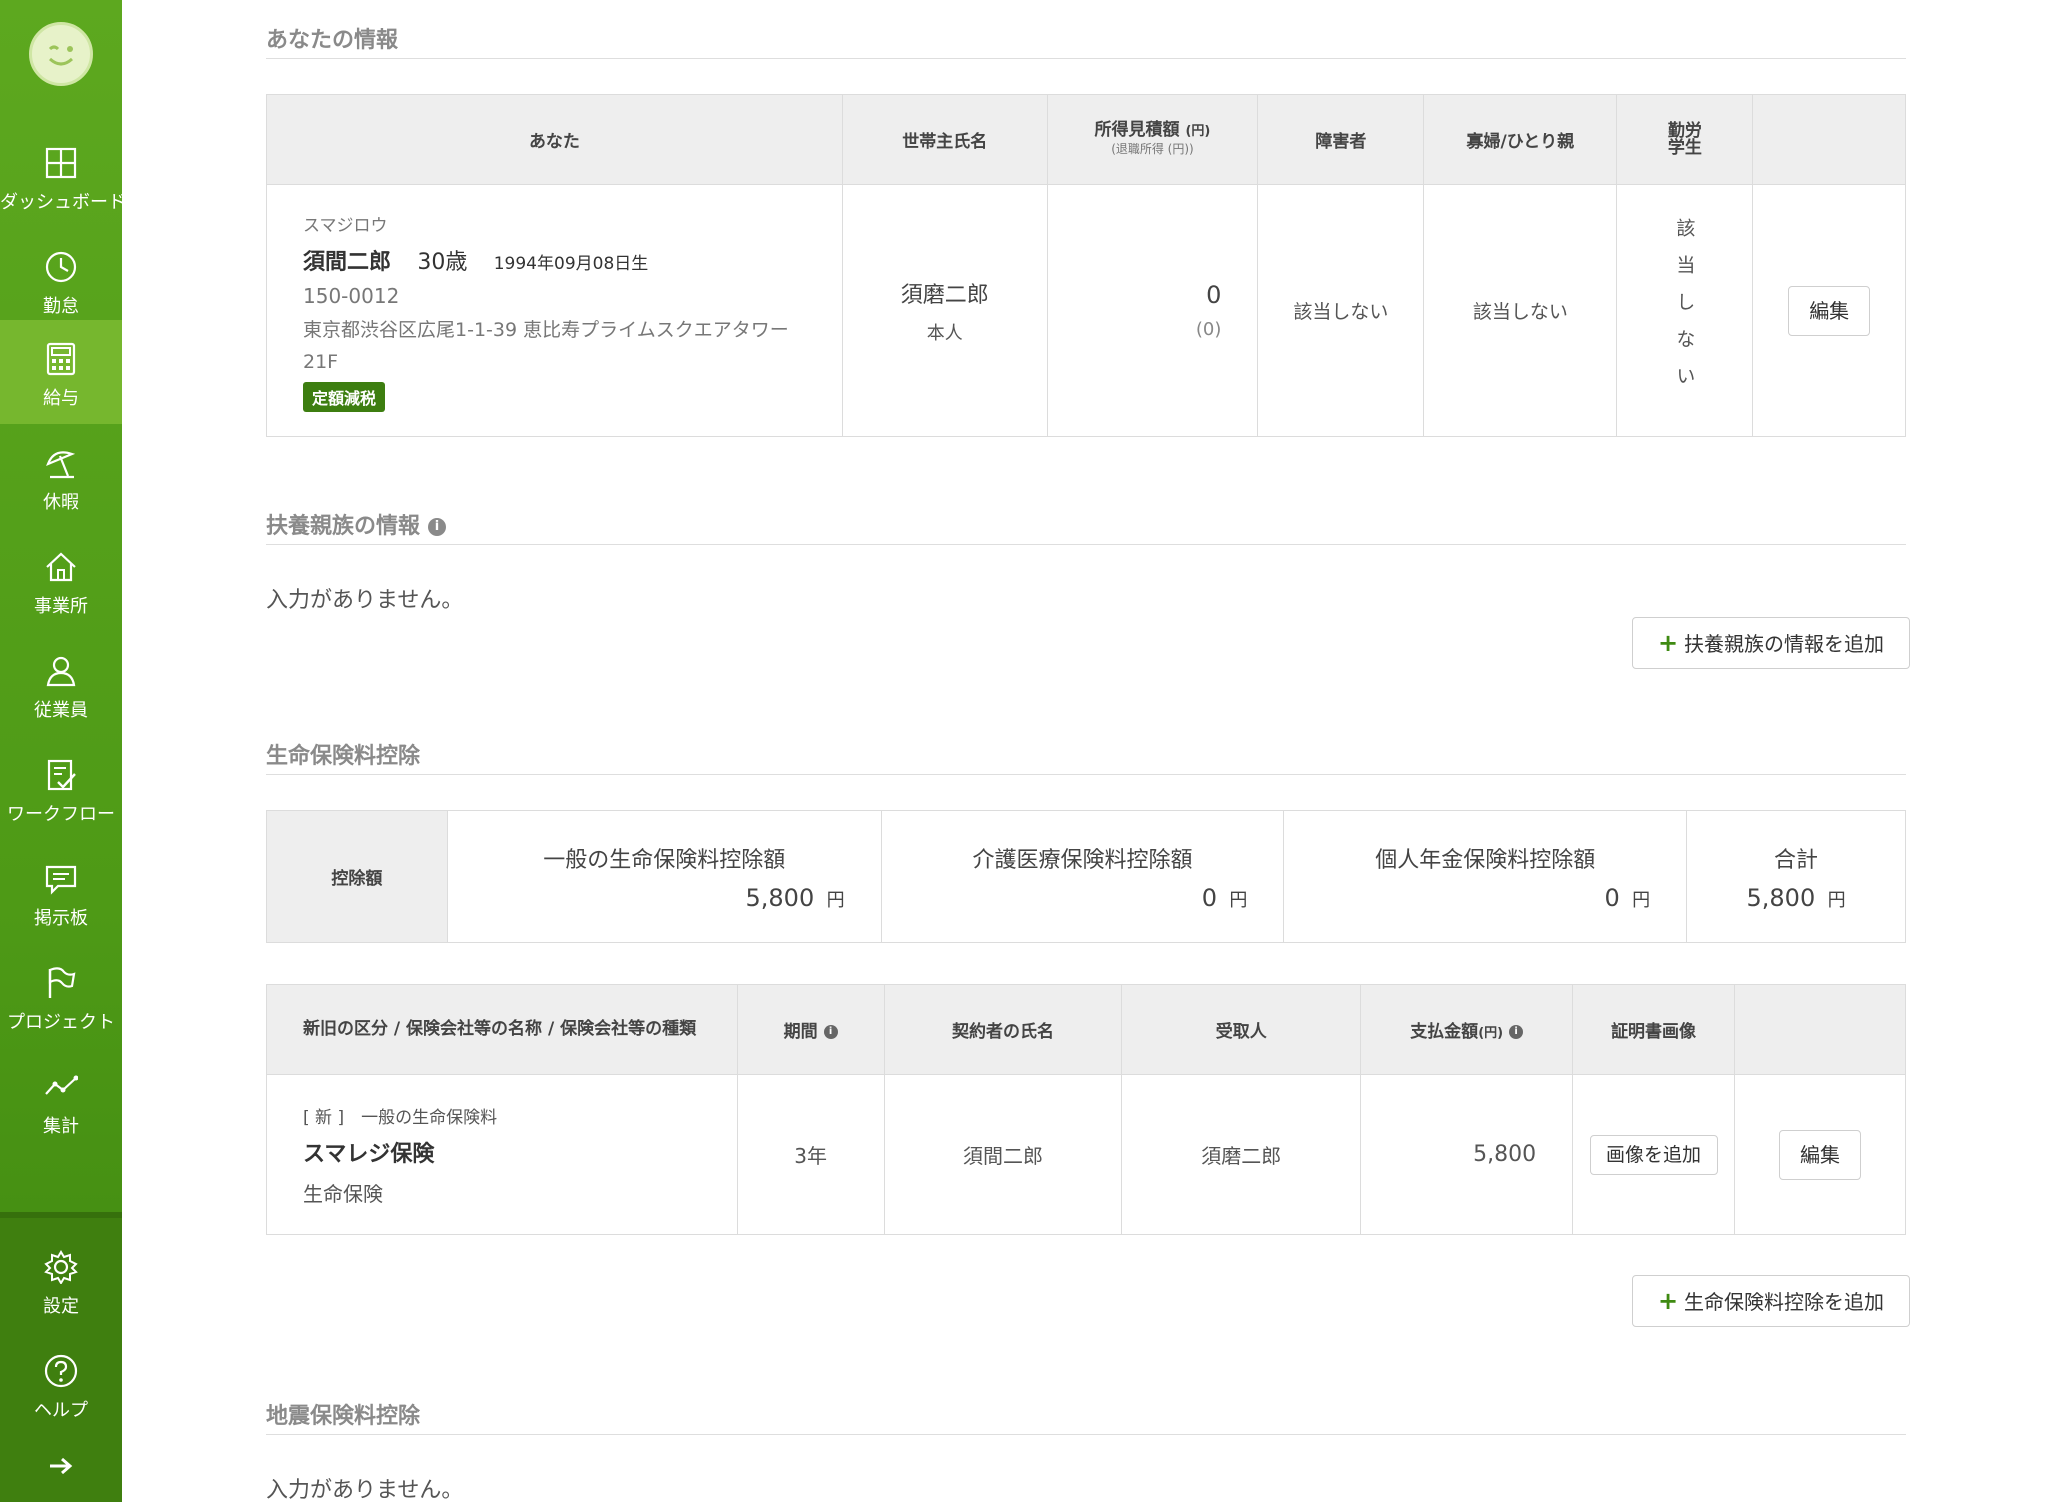  I want to click on edit-you-button: 編集, so click(1829, 310).